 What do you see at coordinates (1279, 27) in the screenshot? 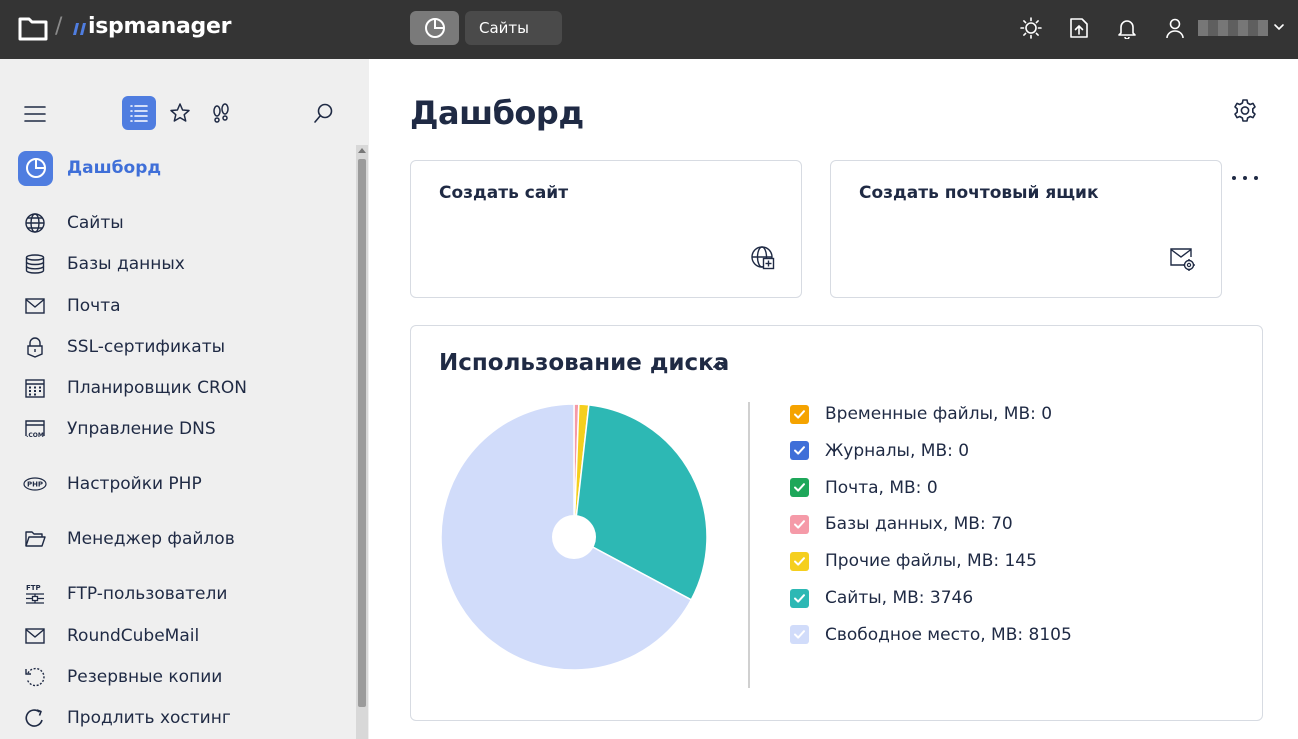
I see `chevron-down-icon` at bounding box center [1279, 27].